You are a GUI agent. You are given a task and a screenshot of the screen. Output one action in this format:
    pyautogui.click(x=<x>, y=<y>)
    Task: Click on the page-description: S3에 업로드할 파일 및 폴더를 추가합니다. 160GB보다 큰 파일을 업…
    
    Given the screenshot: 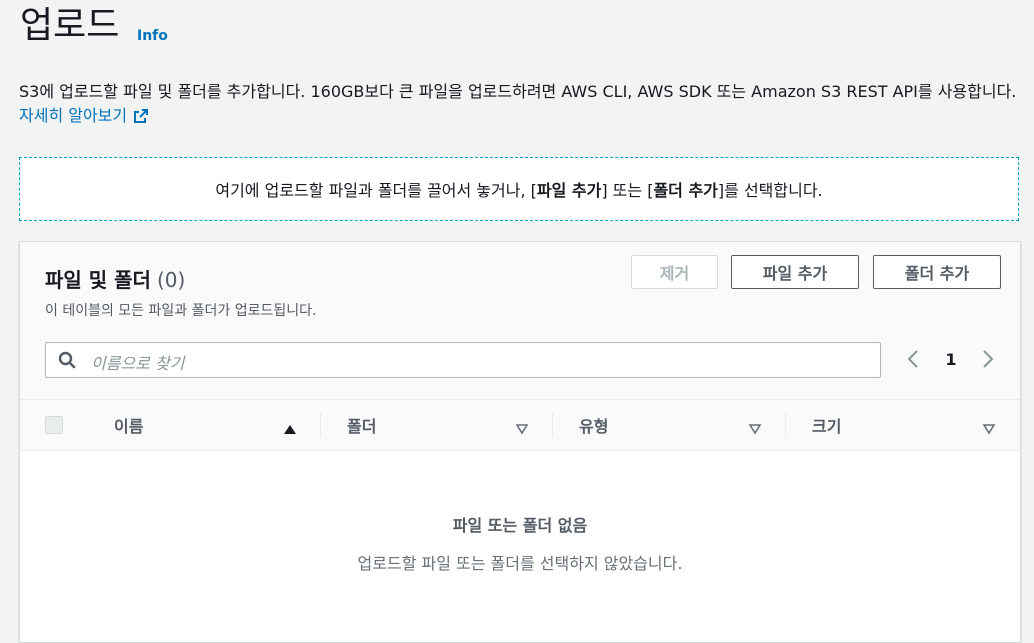 What is the action you would take?
    pyautogui.click(x=524, y=105)
    